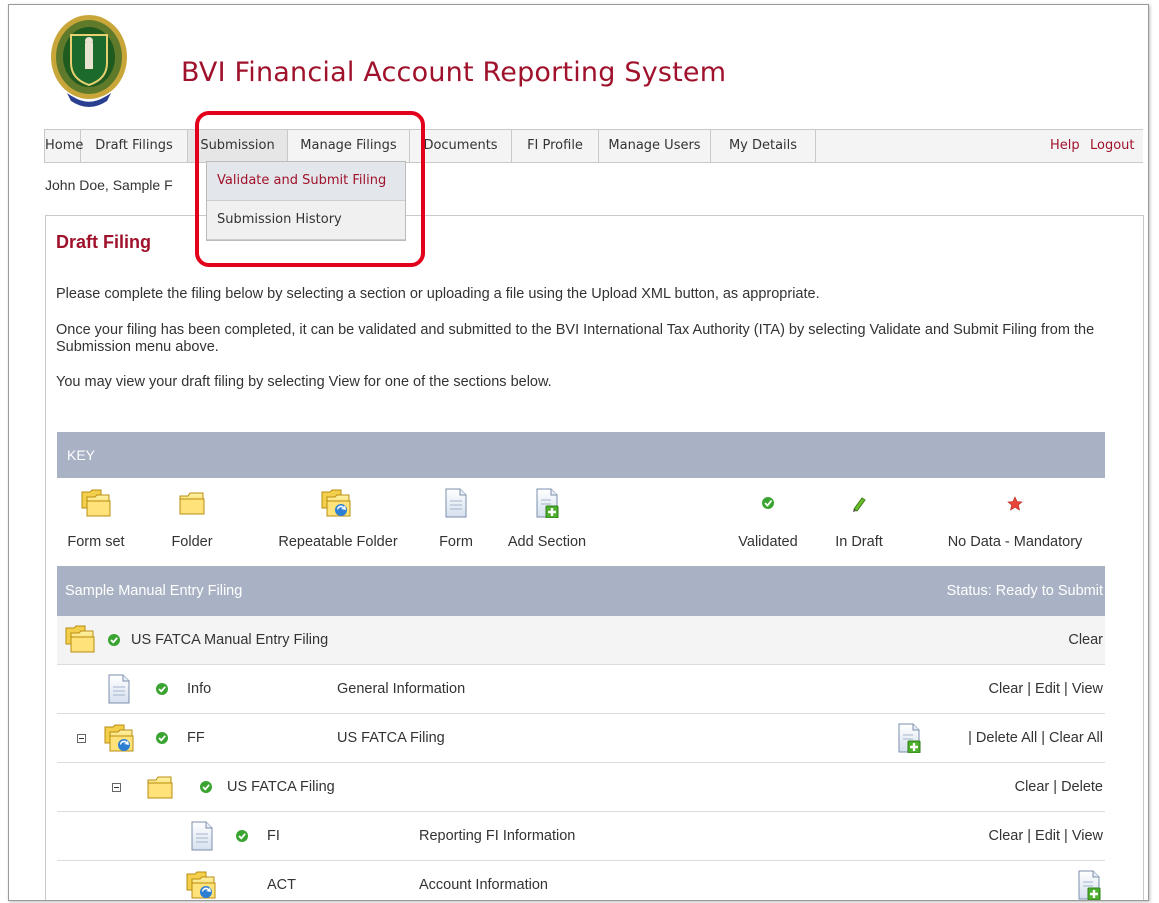  I want to click on row-description: Account Information, so click(483, 885).